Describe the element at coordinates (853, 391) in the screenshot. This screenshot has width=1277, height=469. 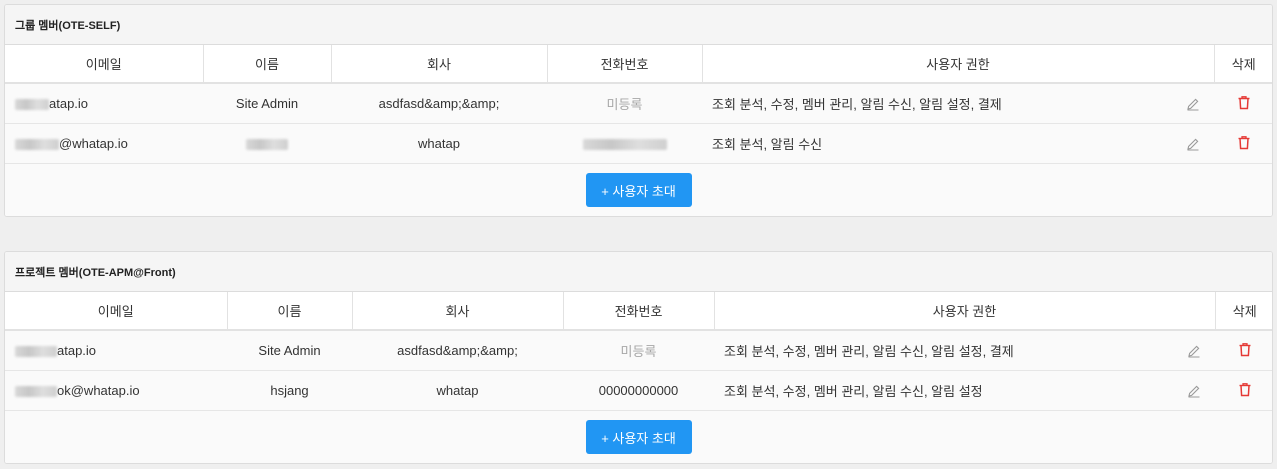
I see `member-permission: 조회 분석, 수정, 멤버 관리, 알림 수신, 알림 설정` at that location.